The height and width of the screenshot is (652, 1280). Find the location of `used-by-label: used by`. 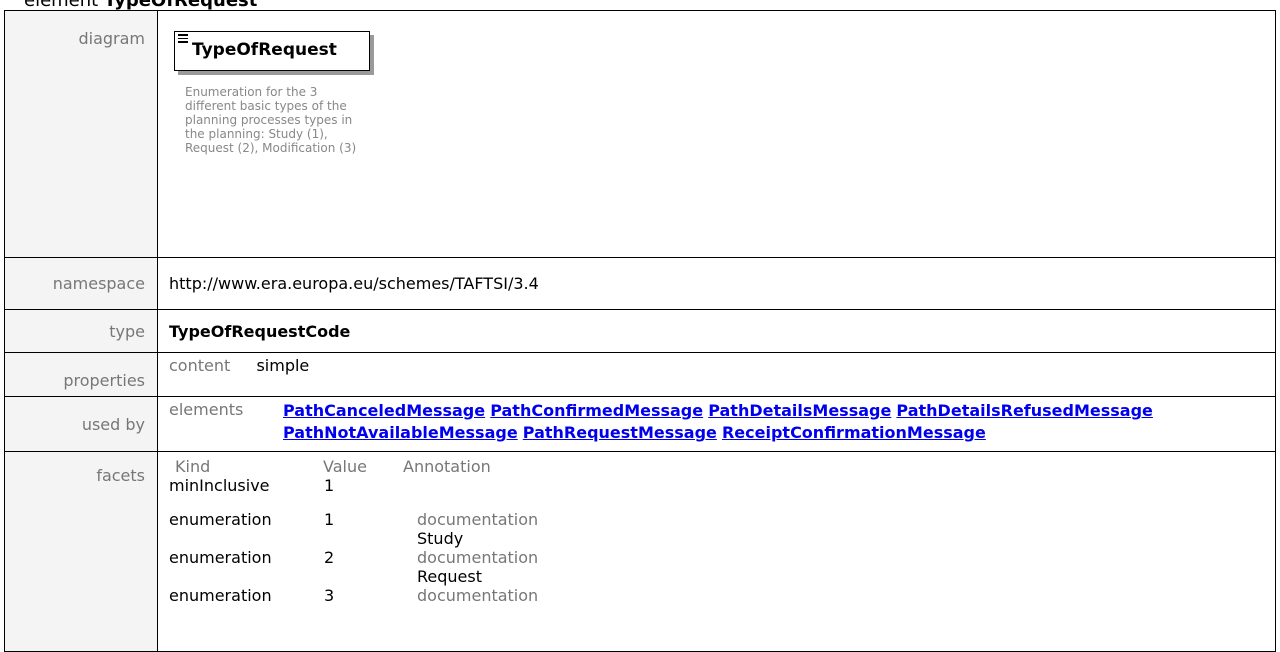

used-by-label: used by is located at coordinates (81, 424).